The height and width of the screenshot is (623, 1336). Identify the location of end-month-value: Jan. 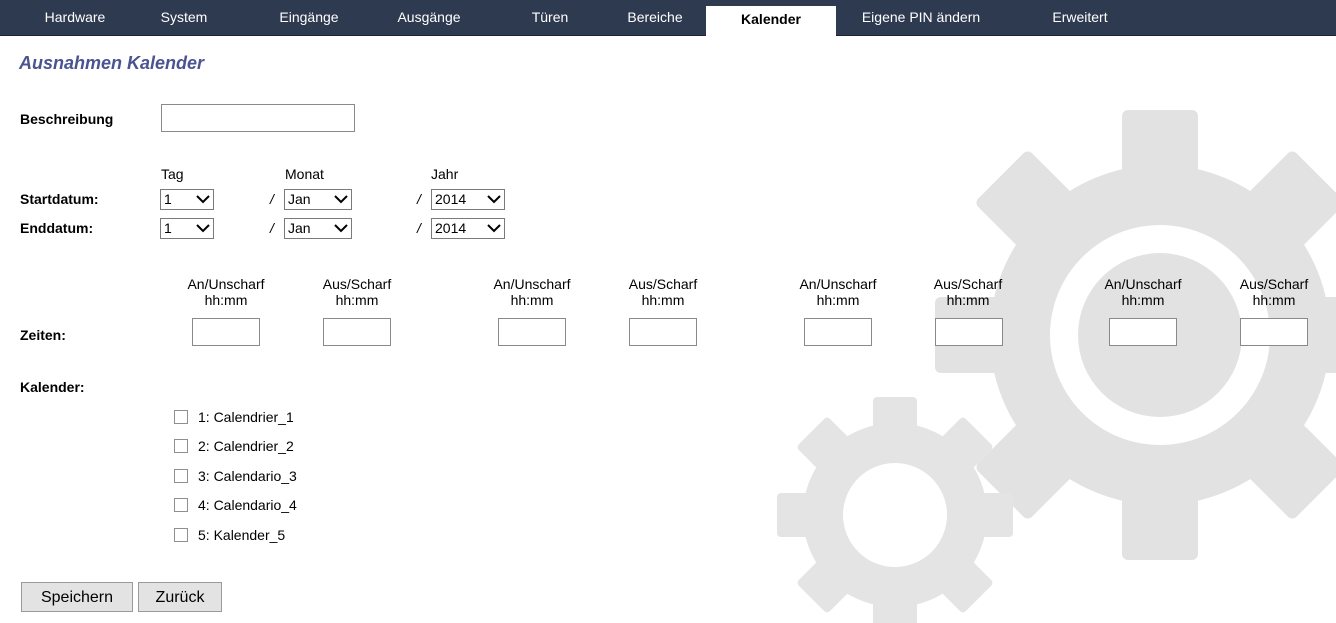
(299, 228).